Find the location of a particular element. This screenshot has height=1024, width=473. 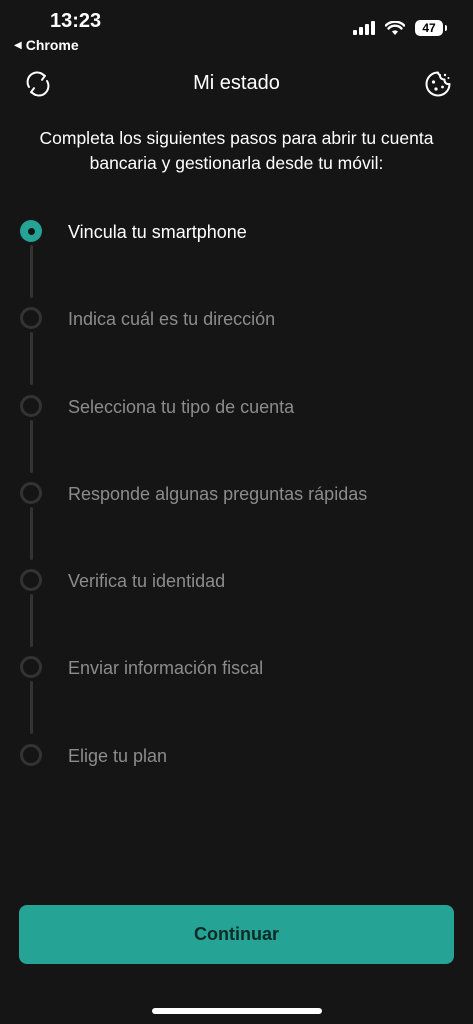

cookie-settings-button is located at coordinates (438, 84).